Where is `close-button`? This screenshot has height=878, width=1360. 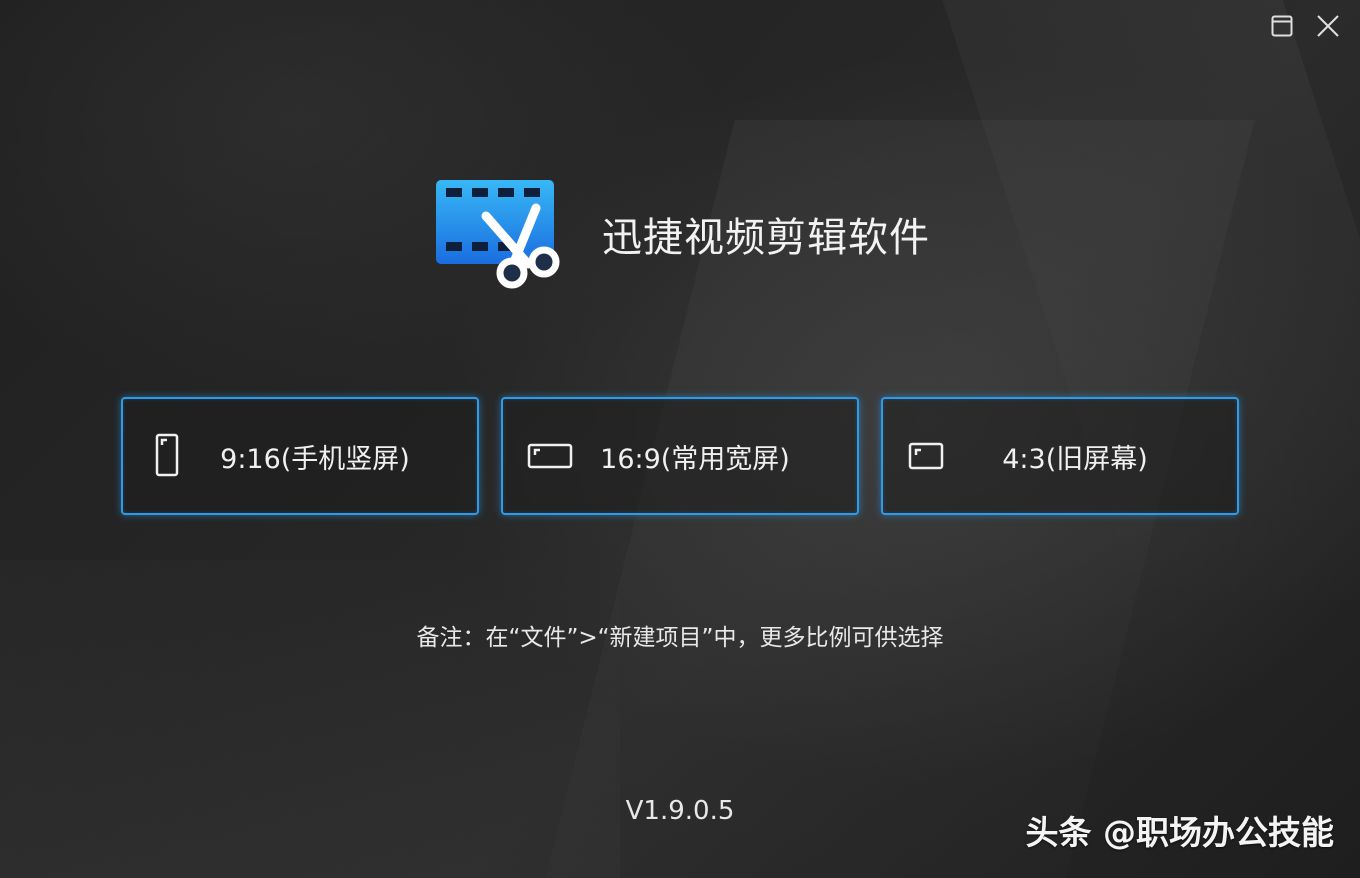 close-button is located at coordinates (1328, 26).